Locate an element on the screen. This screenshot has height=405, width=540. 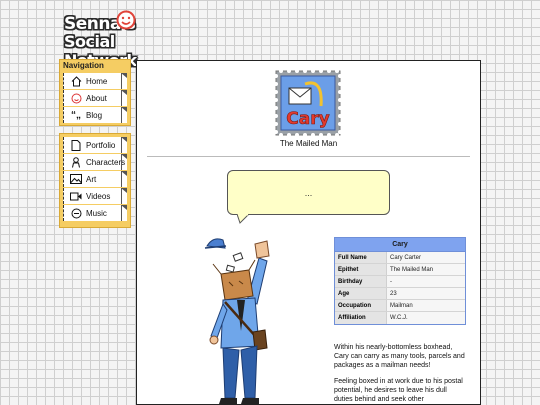
table-row: Birthday - is located at coordinates (400, 282).